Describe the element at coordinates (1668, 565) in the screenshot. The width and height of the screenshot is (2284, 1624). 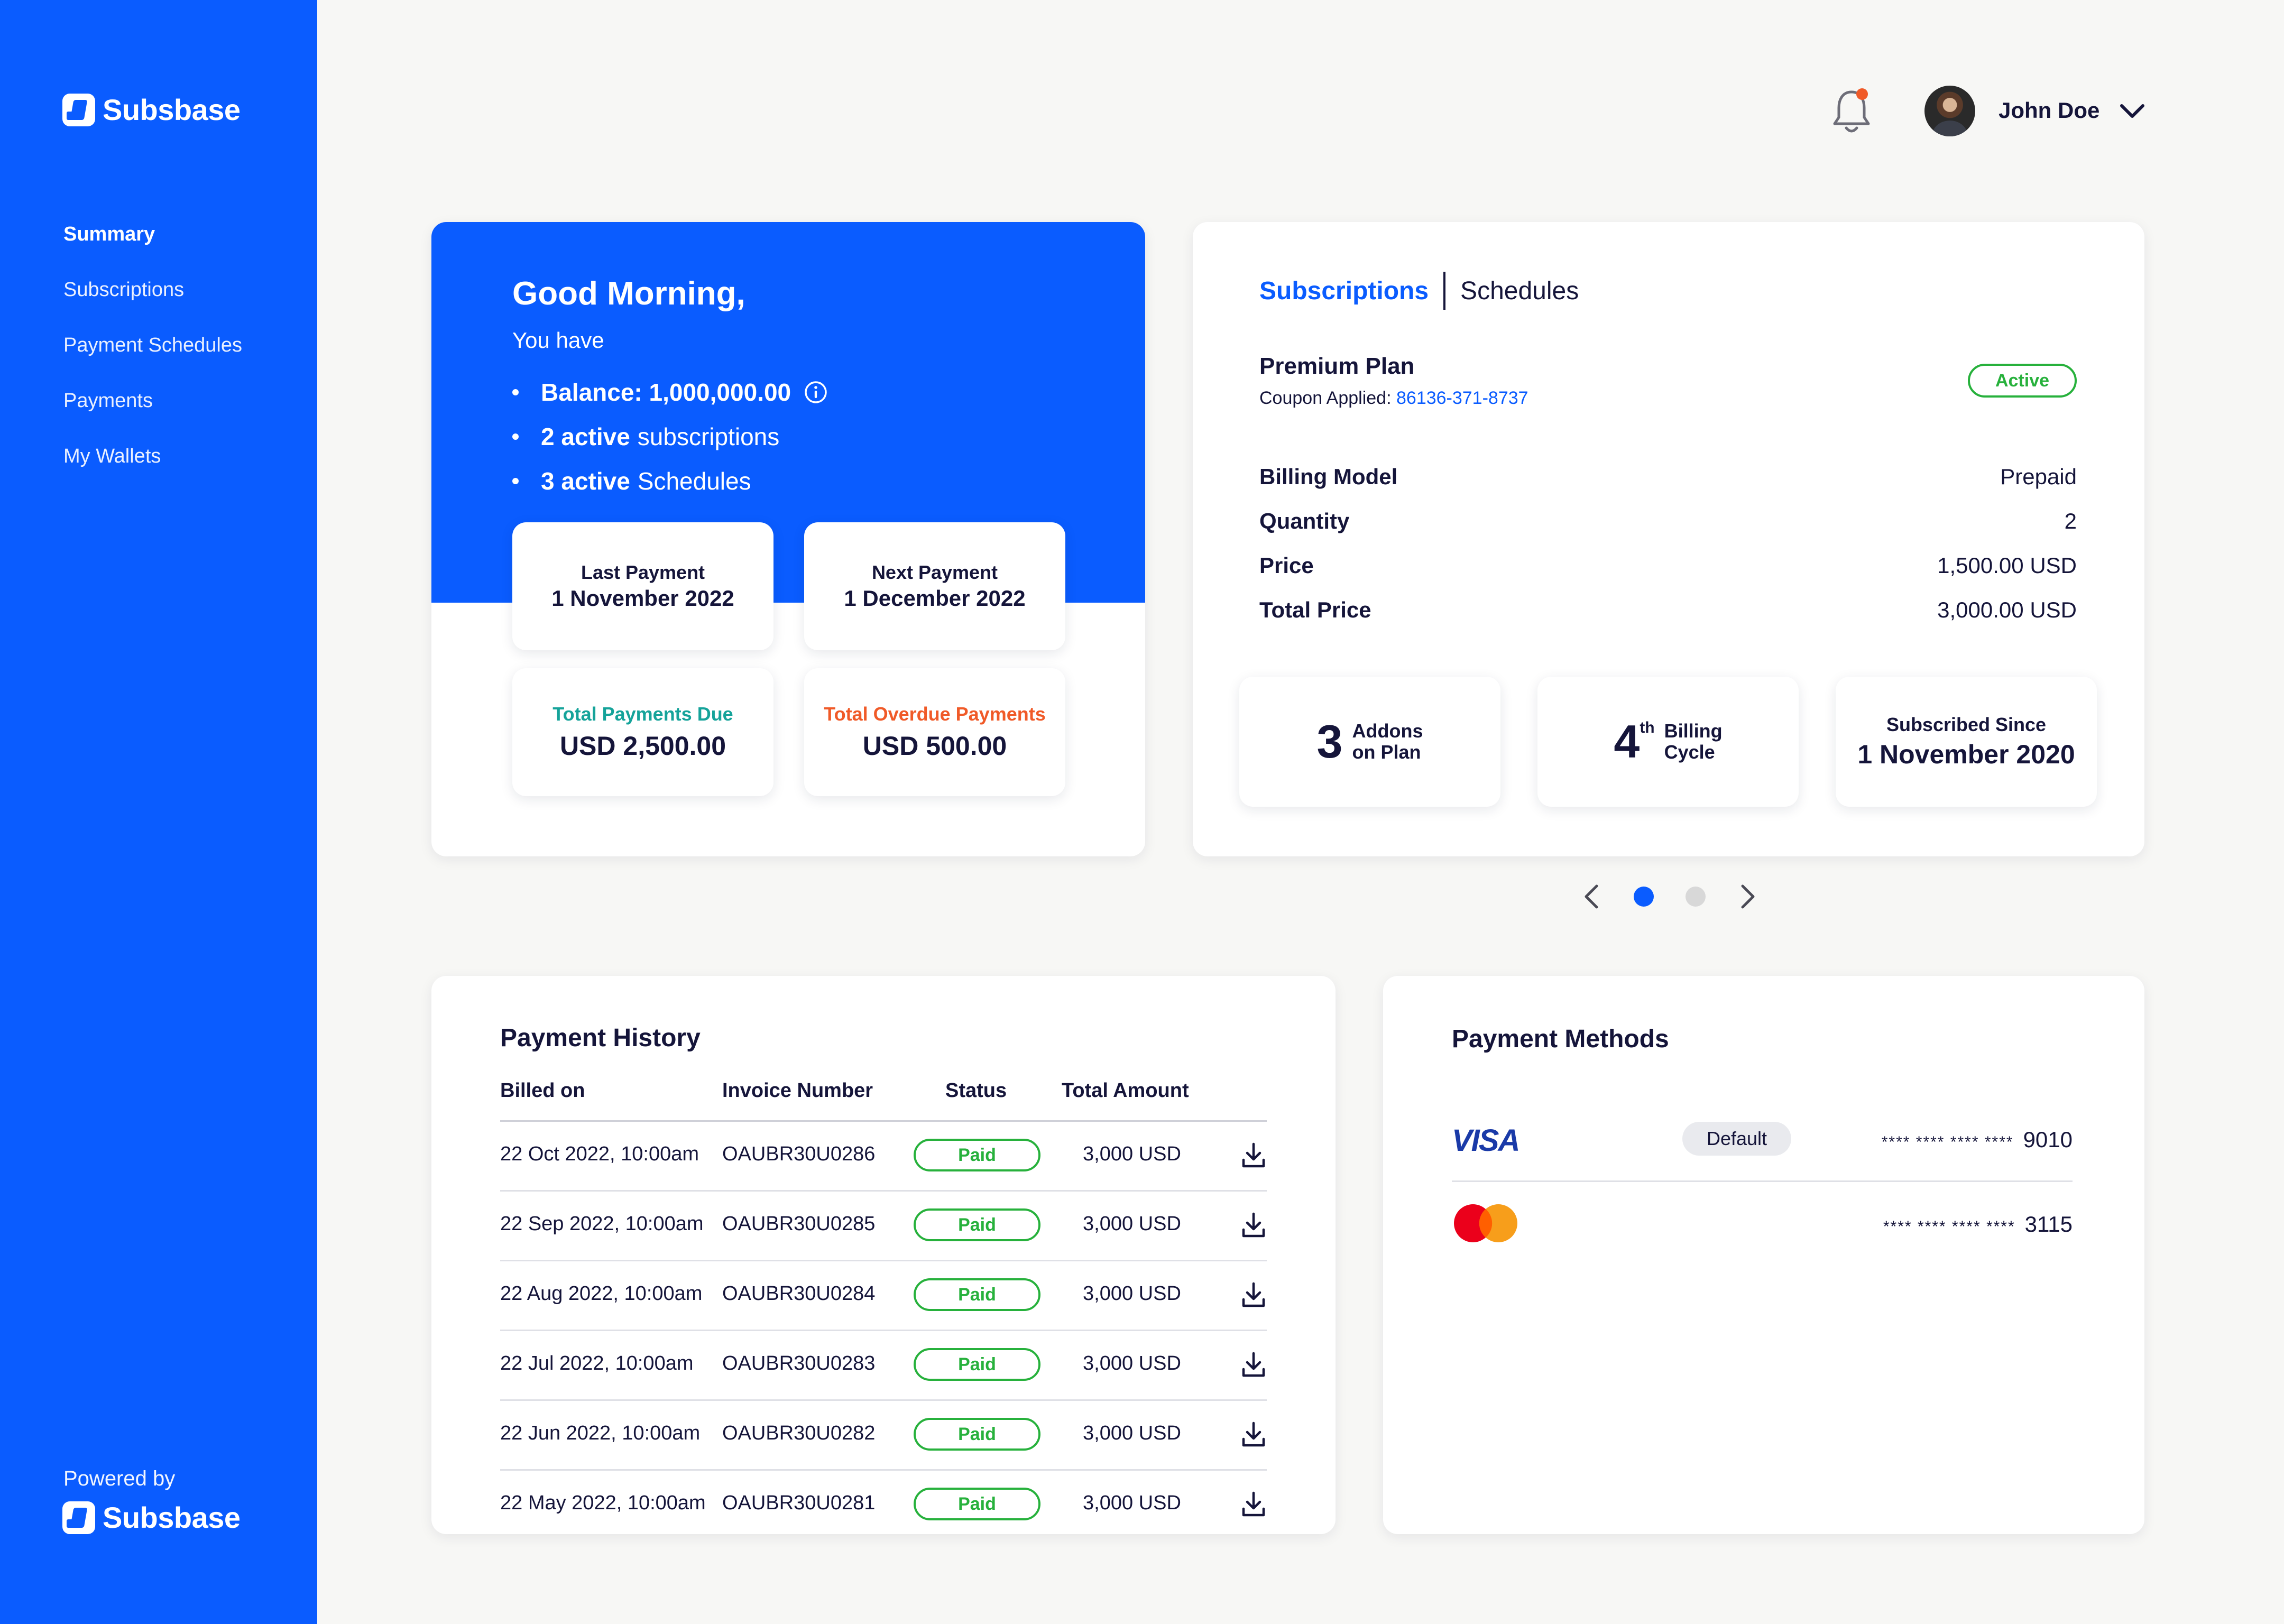
I see `detail-row-price: Price 1,500.00 USD` at that location.